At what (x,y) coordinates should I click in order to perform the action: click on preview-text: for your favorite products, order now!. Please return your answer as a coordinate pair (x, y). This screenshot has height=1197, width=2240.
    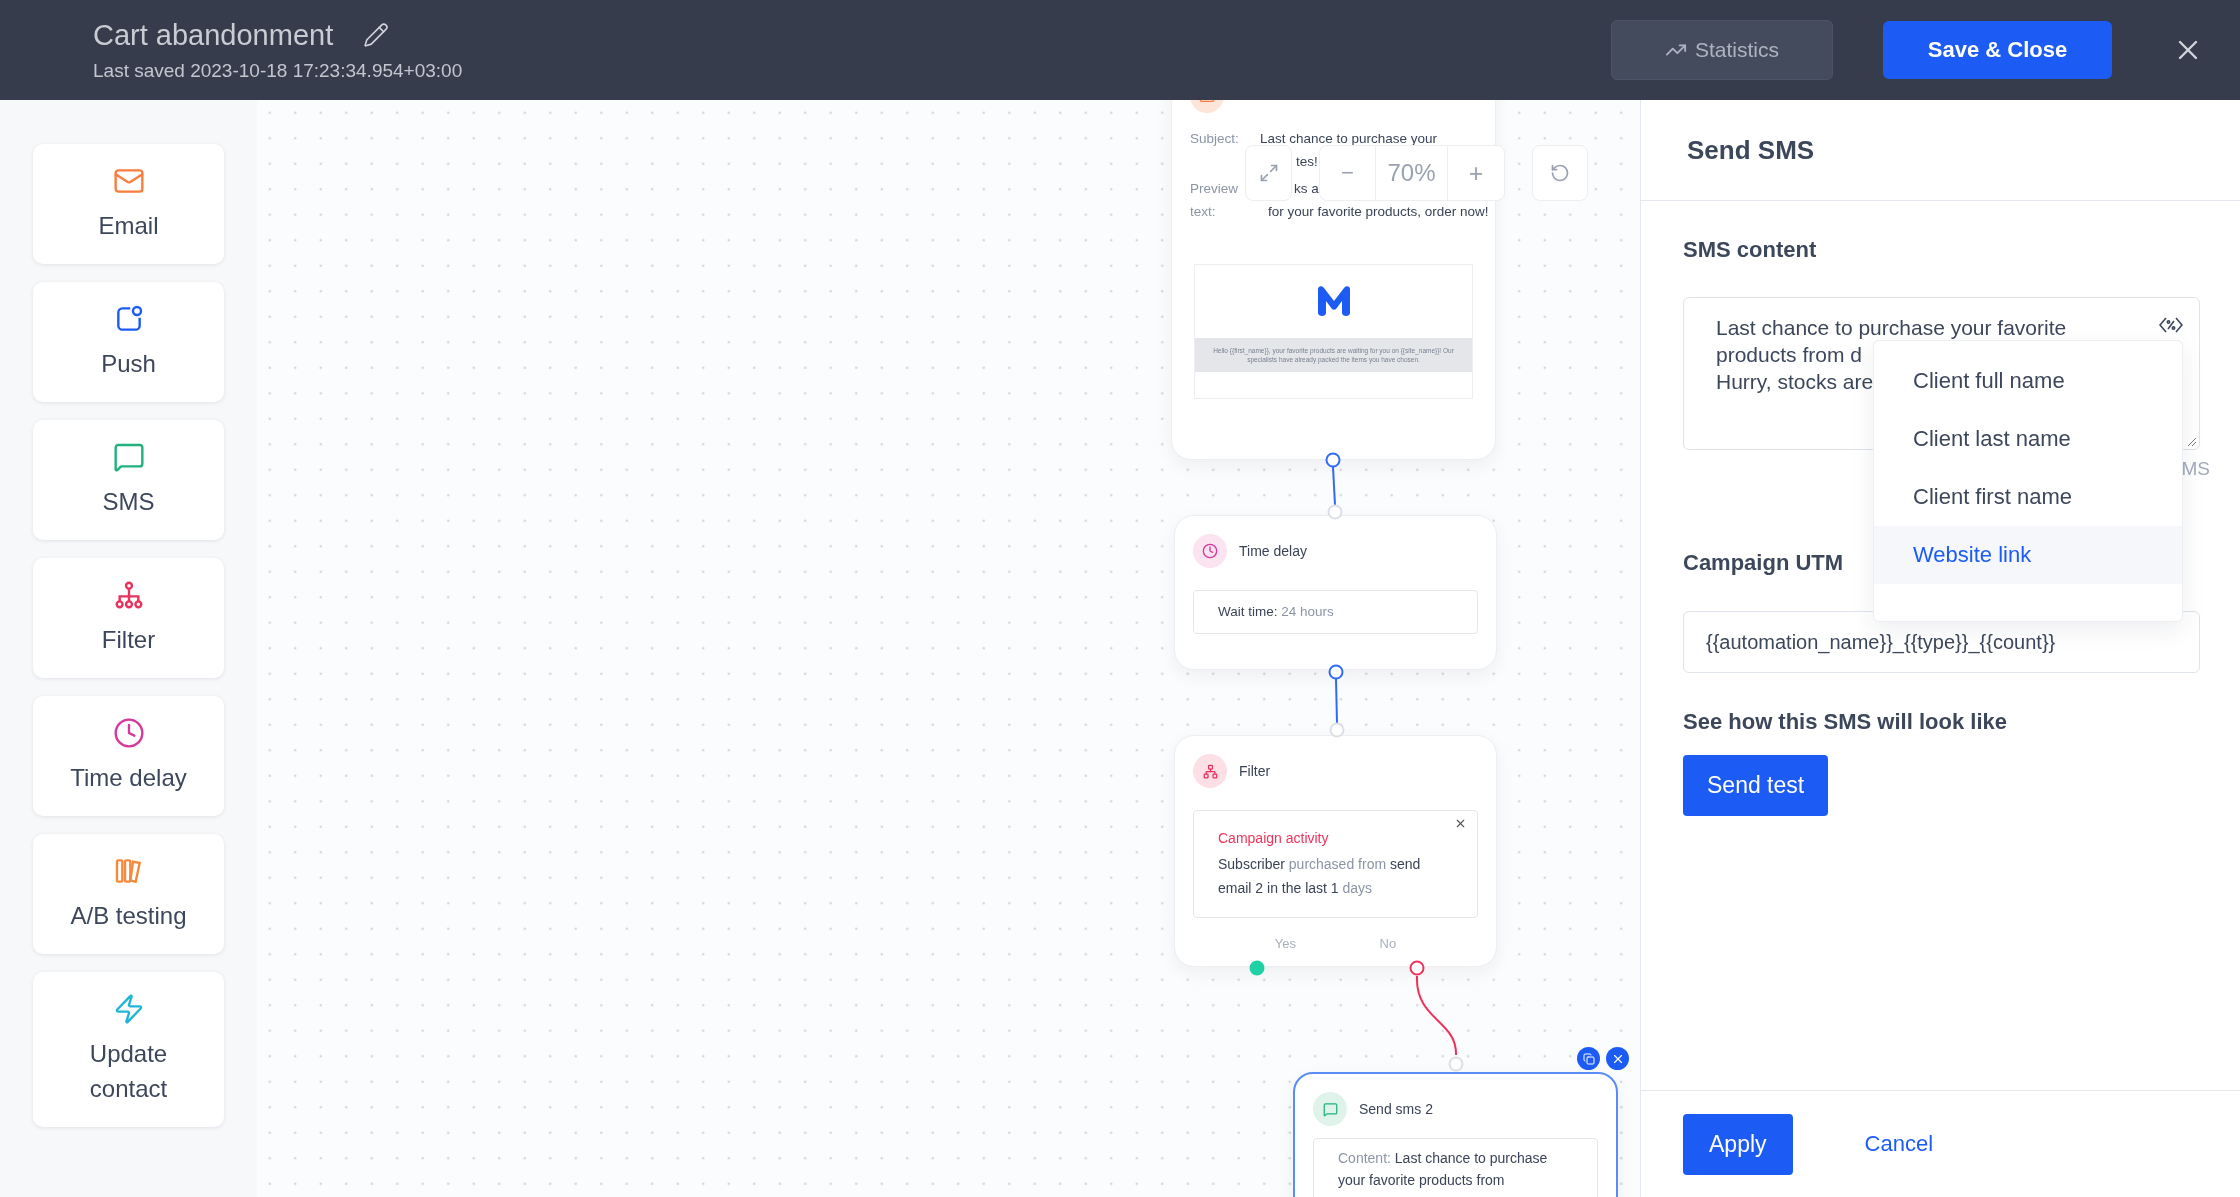
    Looking at the image, I should click on (1378, 211).